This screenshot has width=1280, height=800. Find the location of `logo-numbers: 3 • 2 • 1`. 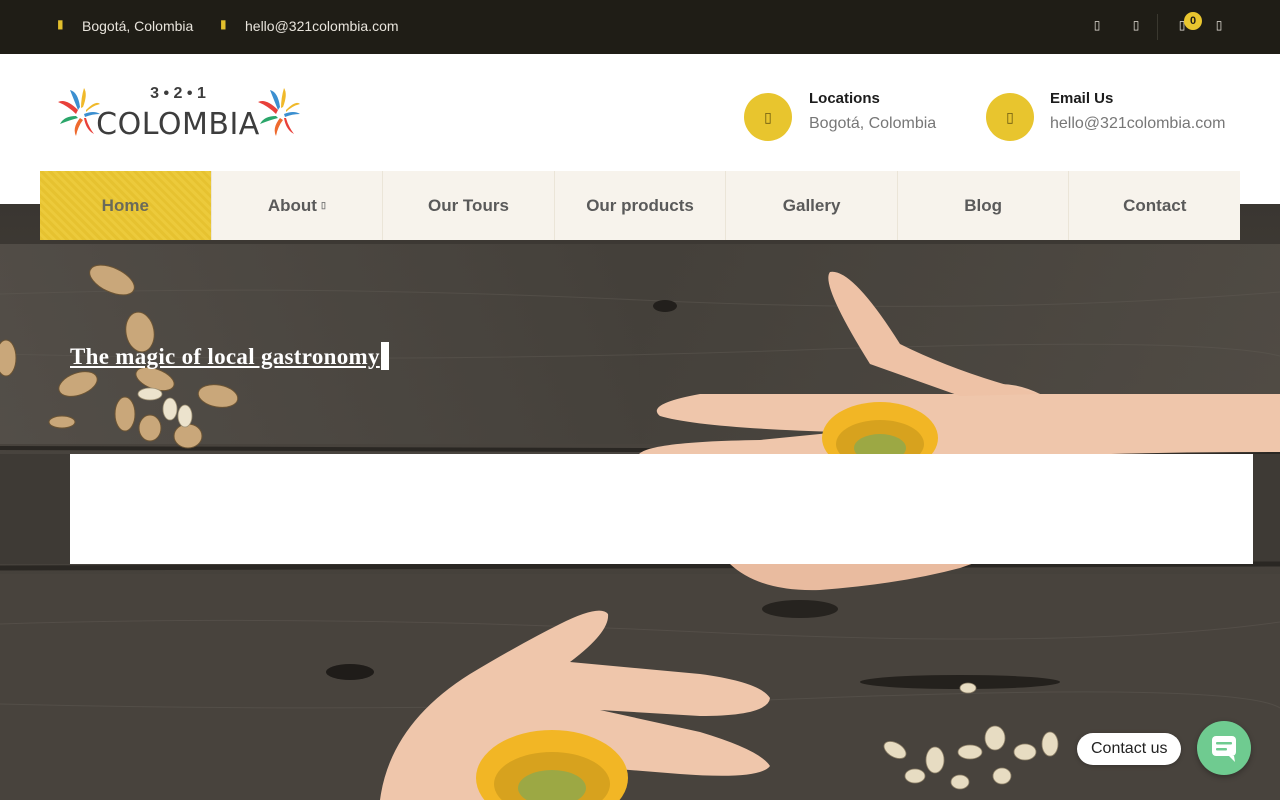

logo-numbers: 3 • 2 • 1 is located at coordinates (178, 93).